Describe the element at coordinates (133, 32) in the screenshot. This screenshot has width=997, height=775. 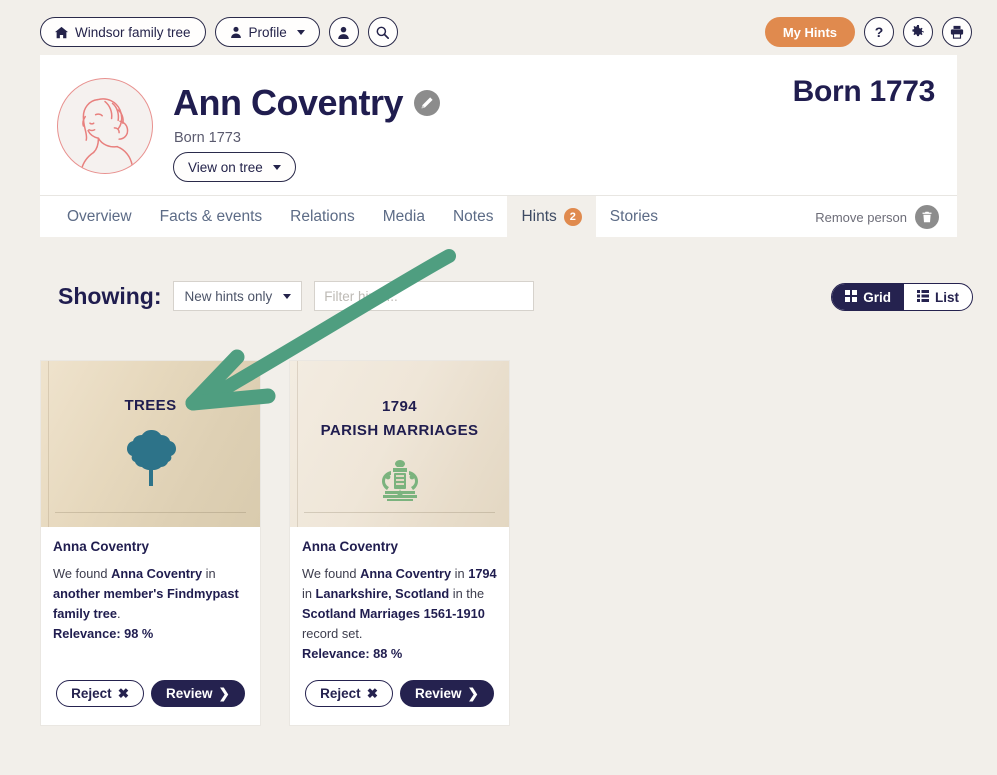
I see `home-tree-label: Windsor family tree` at that location.